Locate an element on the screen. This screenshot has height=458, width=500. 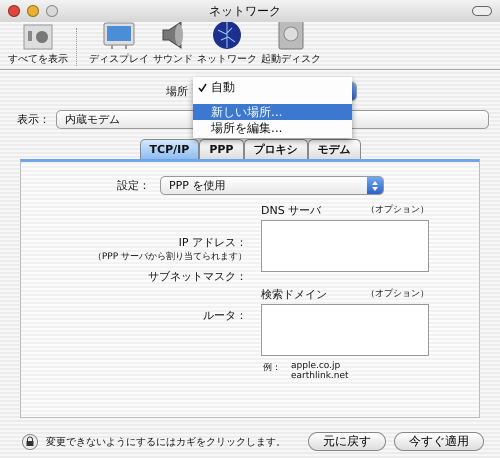
minimize-button is located at coordinates (33, 11).